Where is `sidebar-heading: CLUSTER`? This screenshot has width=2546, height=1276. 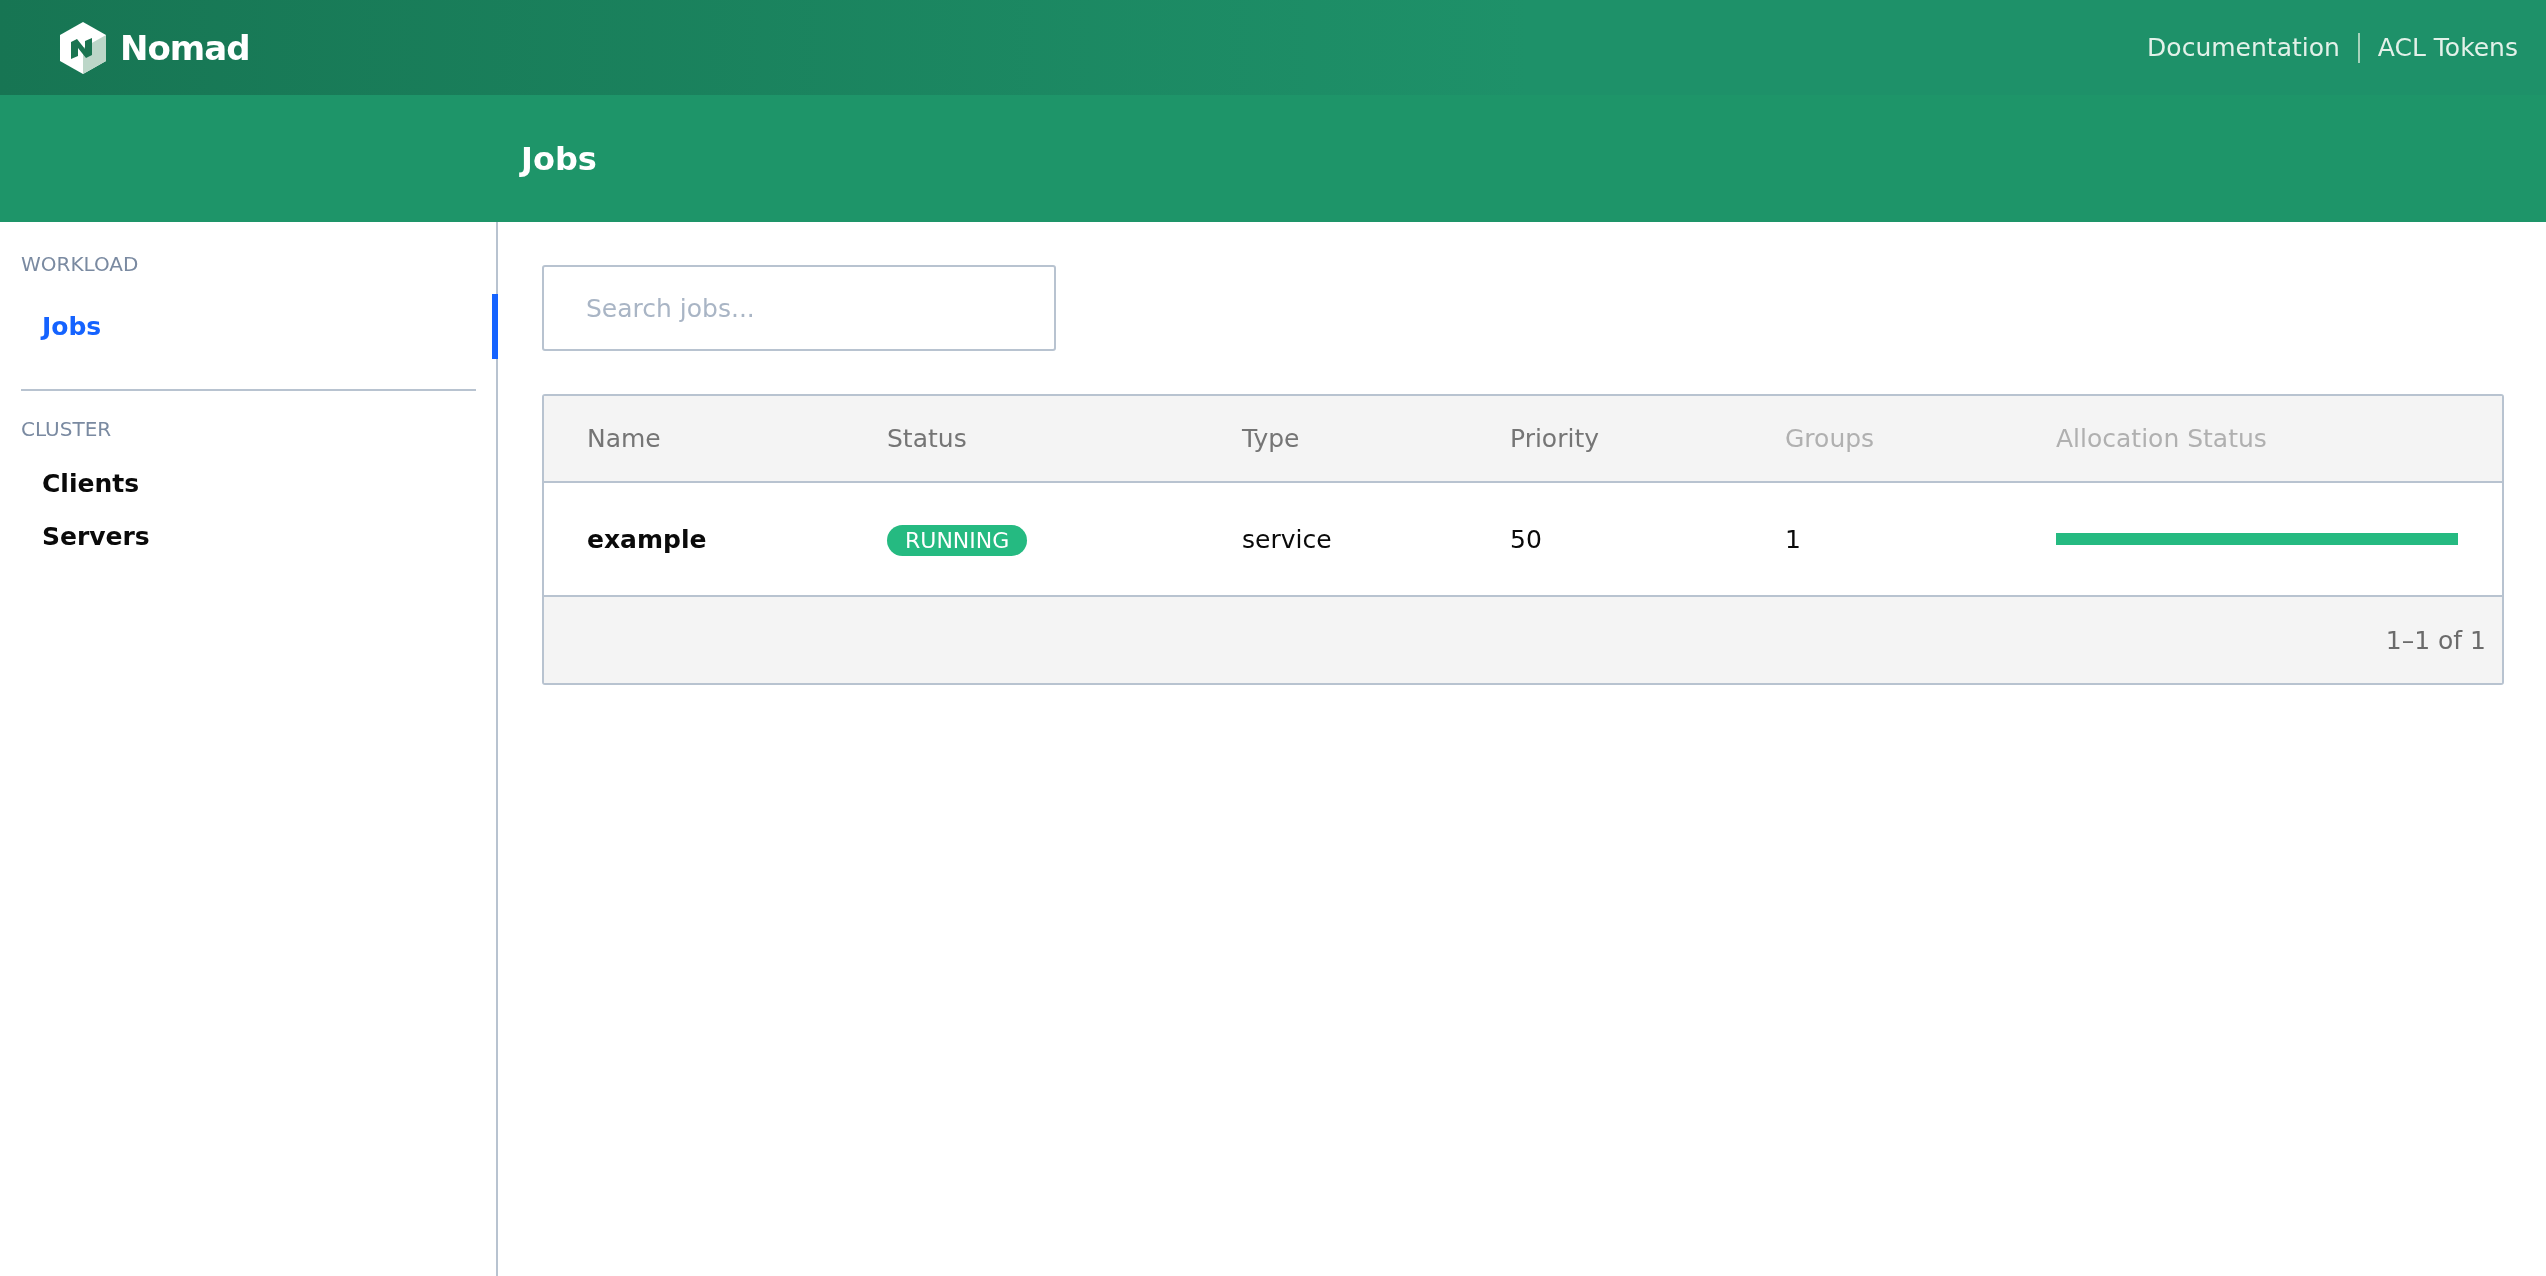
sidebar-heading: CLUSTER is located at coordinates (66, 429).